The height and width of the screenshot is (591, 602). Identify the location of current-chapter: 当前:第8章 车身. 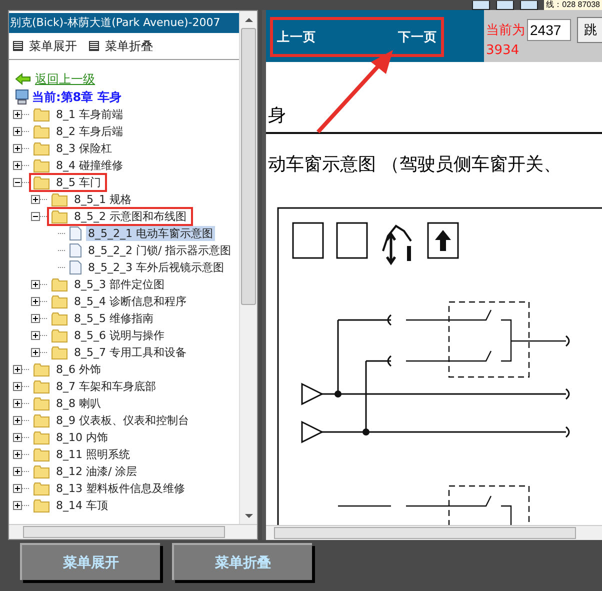
(77, 97).